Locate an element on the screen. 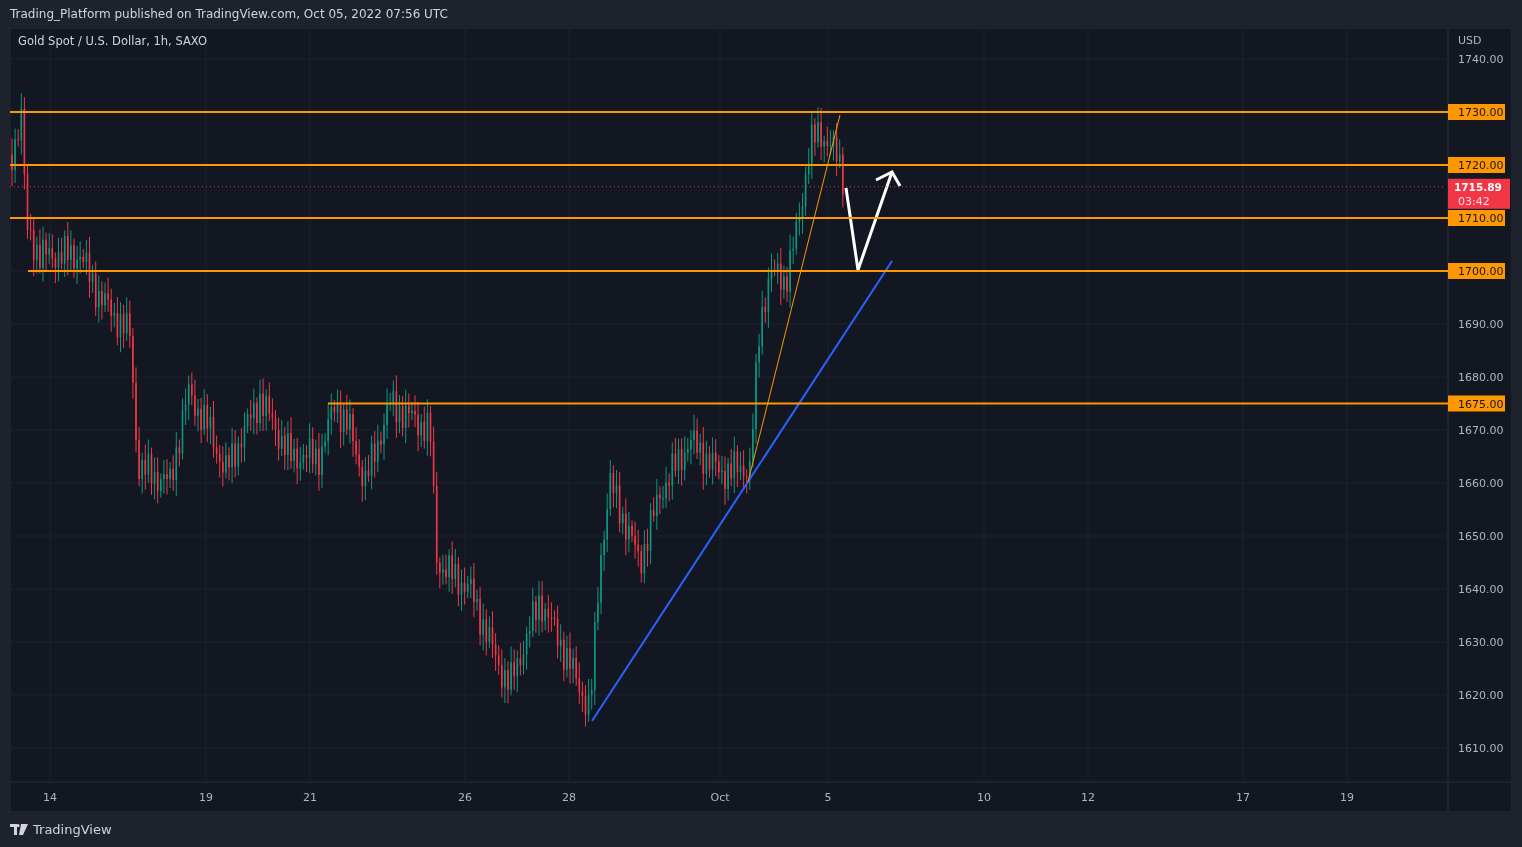 Image resolution: width=1522 pixels, height=847 pixels. price-axis-label: 1670.00 is located at coordinates (1481, 430).